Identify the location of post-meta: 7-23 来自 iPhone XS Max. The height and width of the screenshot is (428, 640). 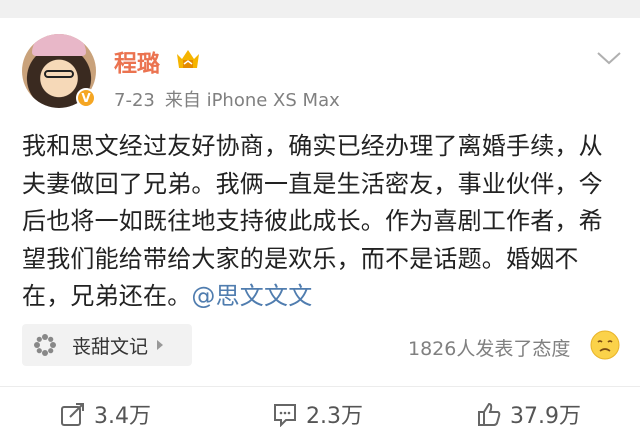
(227, 99).